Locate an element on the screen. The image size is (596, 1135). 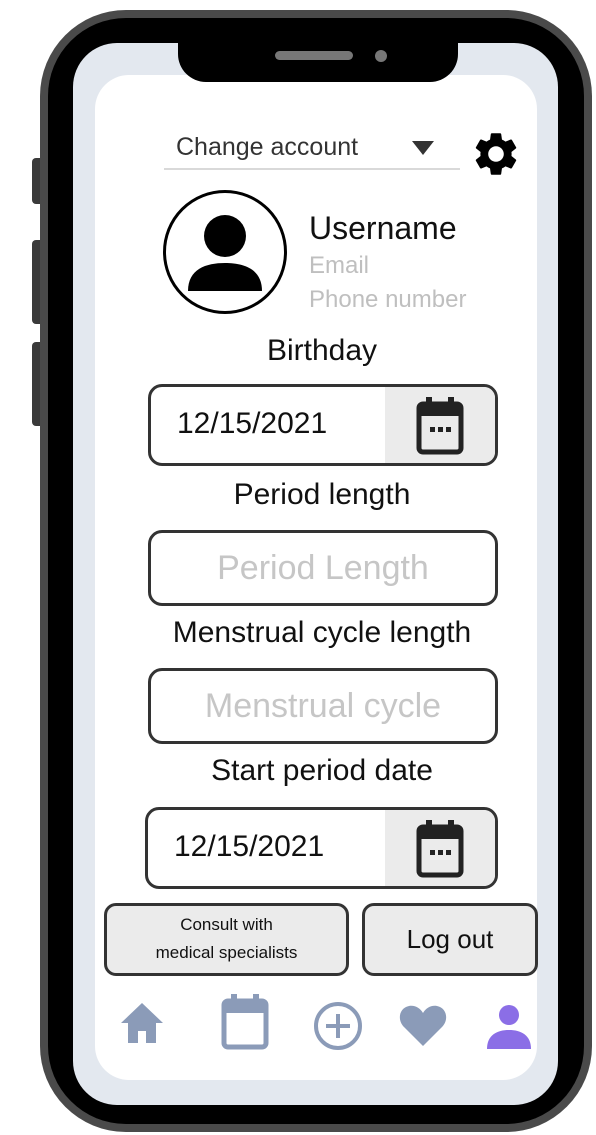
gear-icon is located at coordinates (496, 154).